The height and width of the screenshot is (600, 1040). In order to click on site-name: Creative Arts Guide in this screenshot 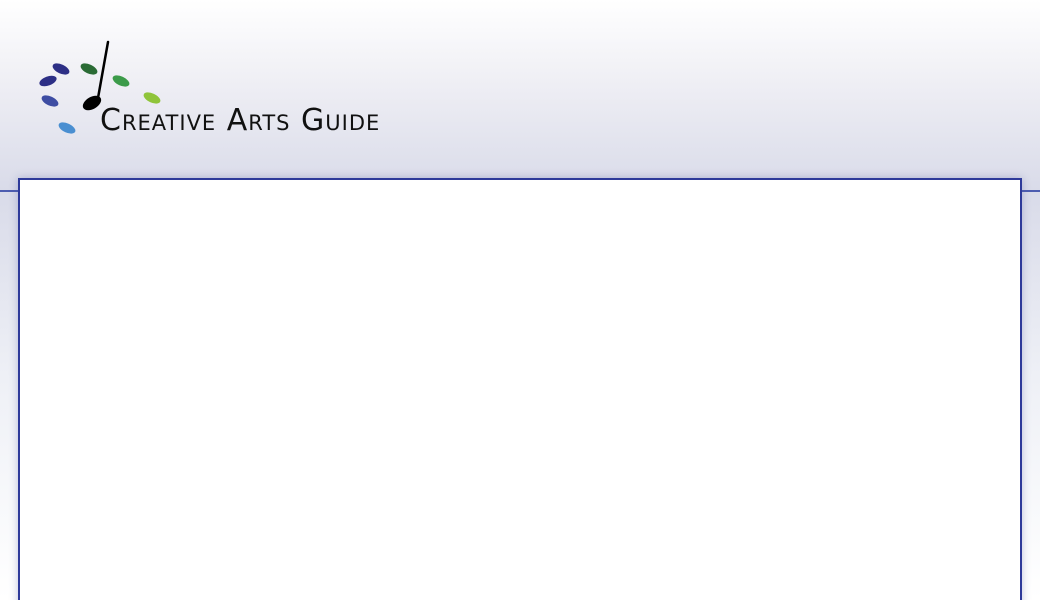, I will do `click(240, 120)`.